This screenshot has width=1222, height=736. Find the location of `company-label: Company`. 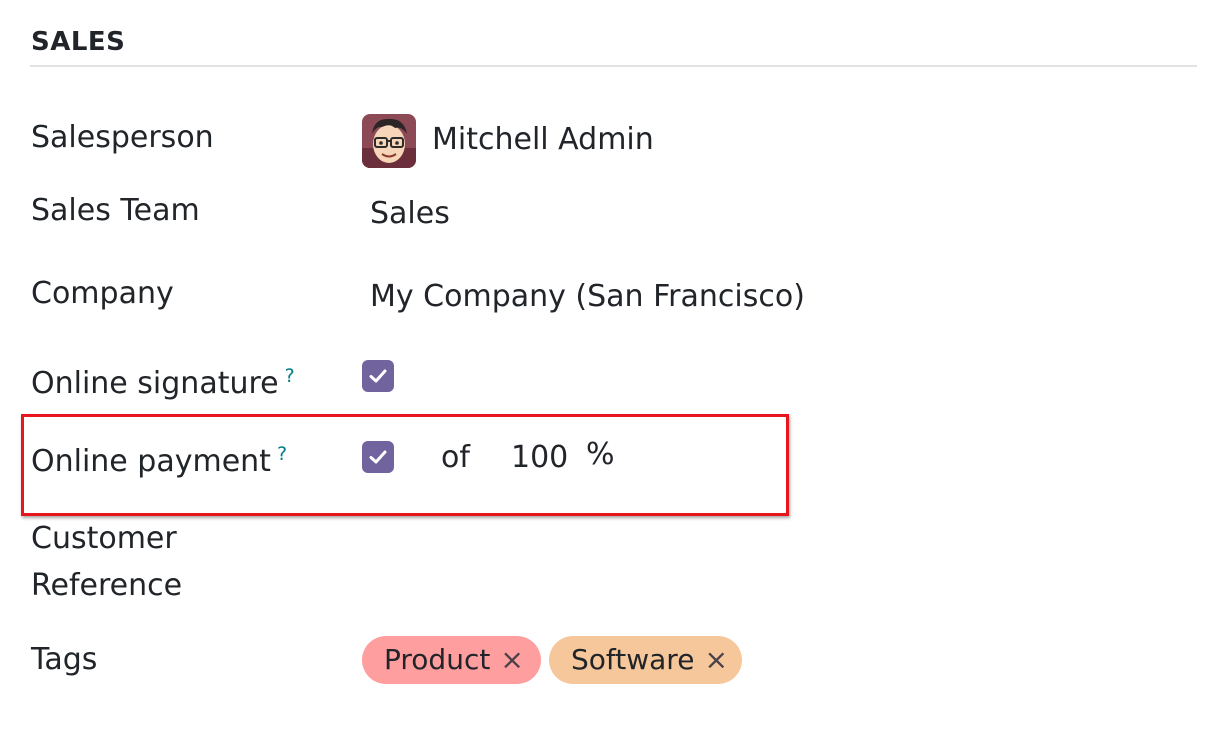

company-label: Company is located at coordinates (102, 293).